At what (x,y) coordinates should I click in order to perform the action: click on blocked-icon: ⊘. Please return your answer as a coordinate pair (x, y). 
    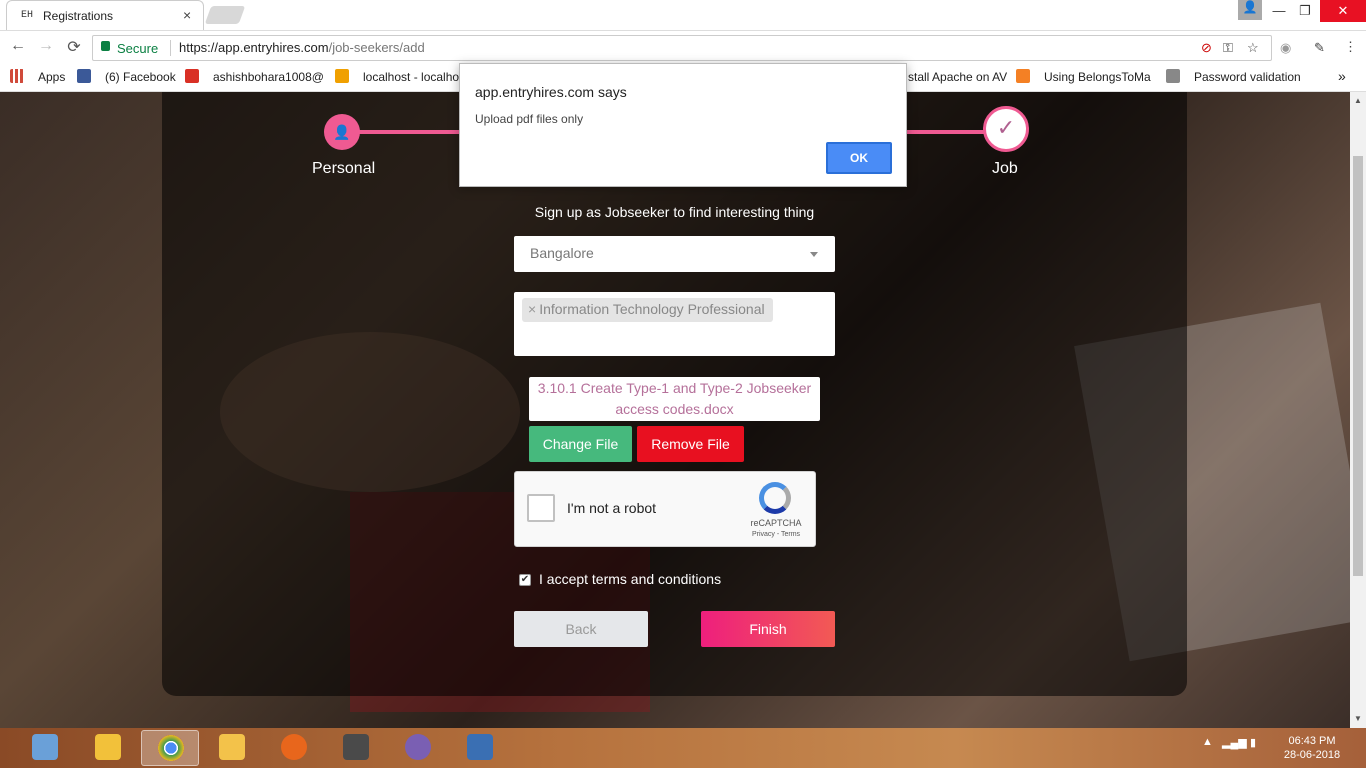
    Looking at the image, I should click on (1206, 48).